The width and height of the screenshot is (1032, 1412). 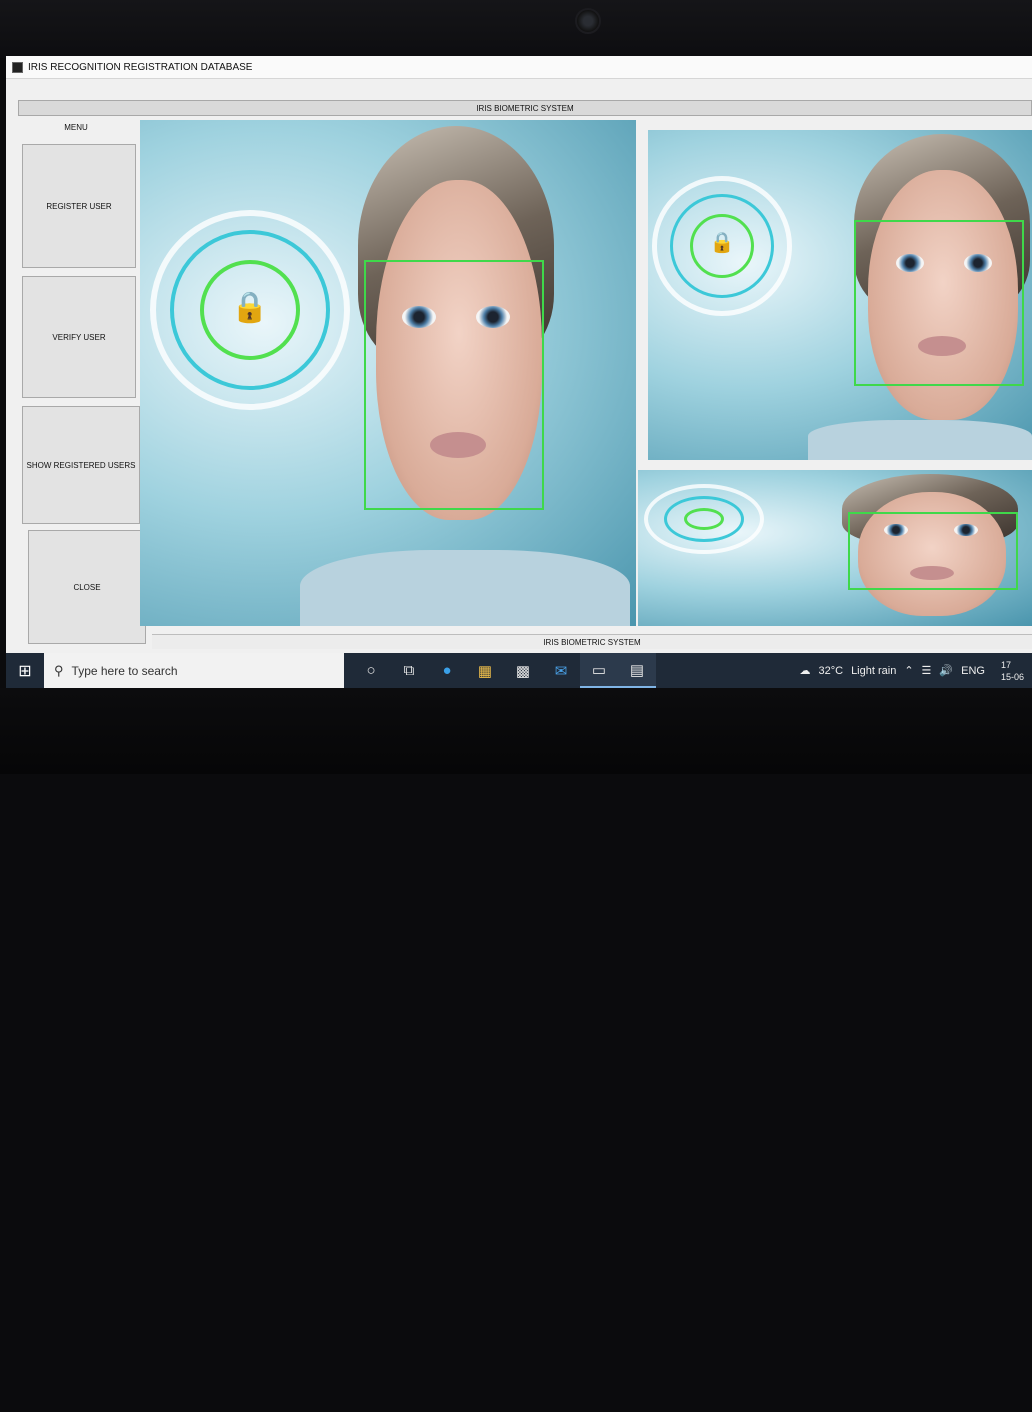 I want to click on weather-cloud-icon: ☁, so click(x=804, y=670).